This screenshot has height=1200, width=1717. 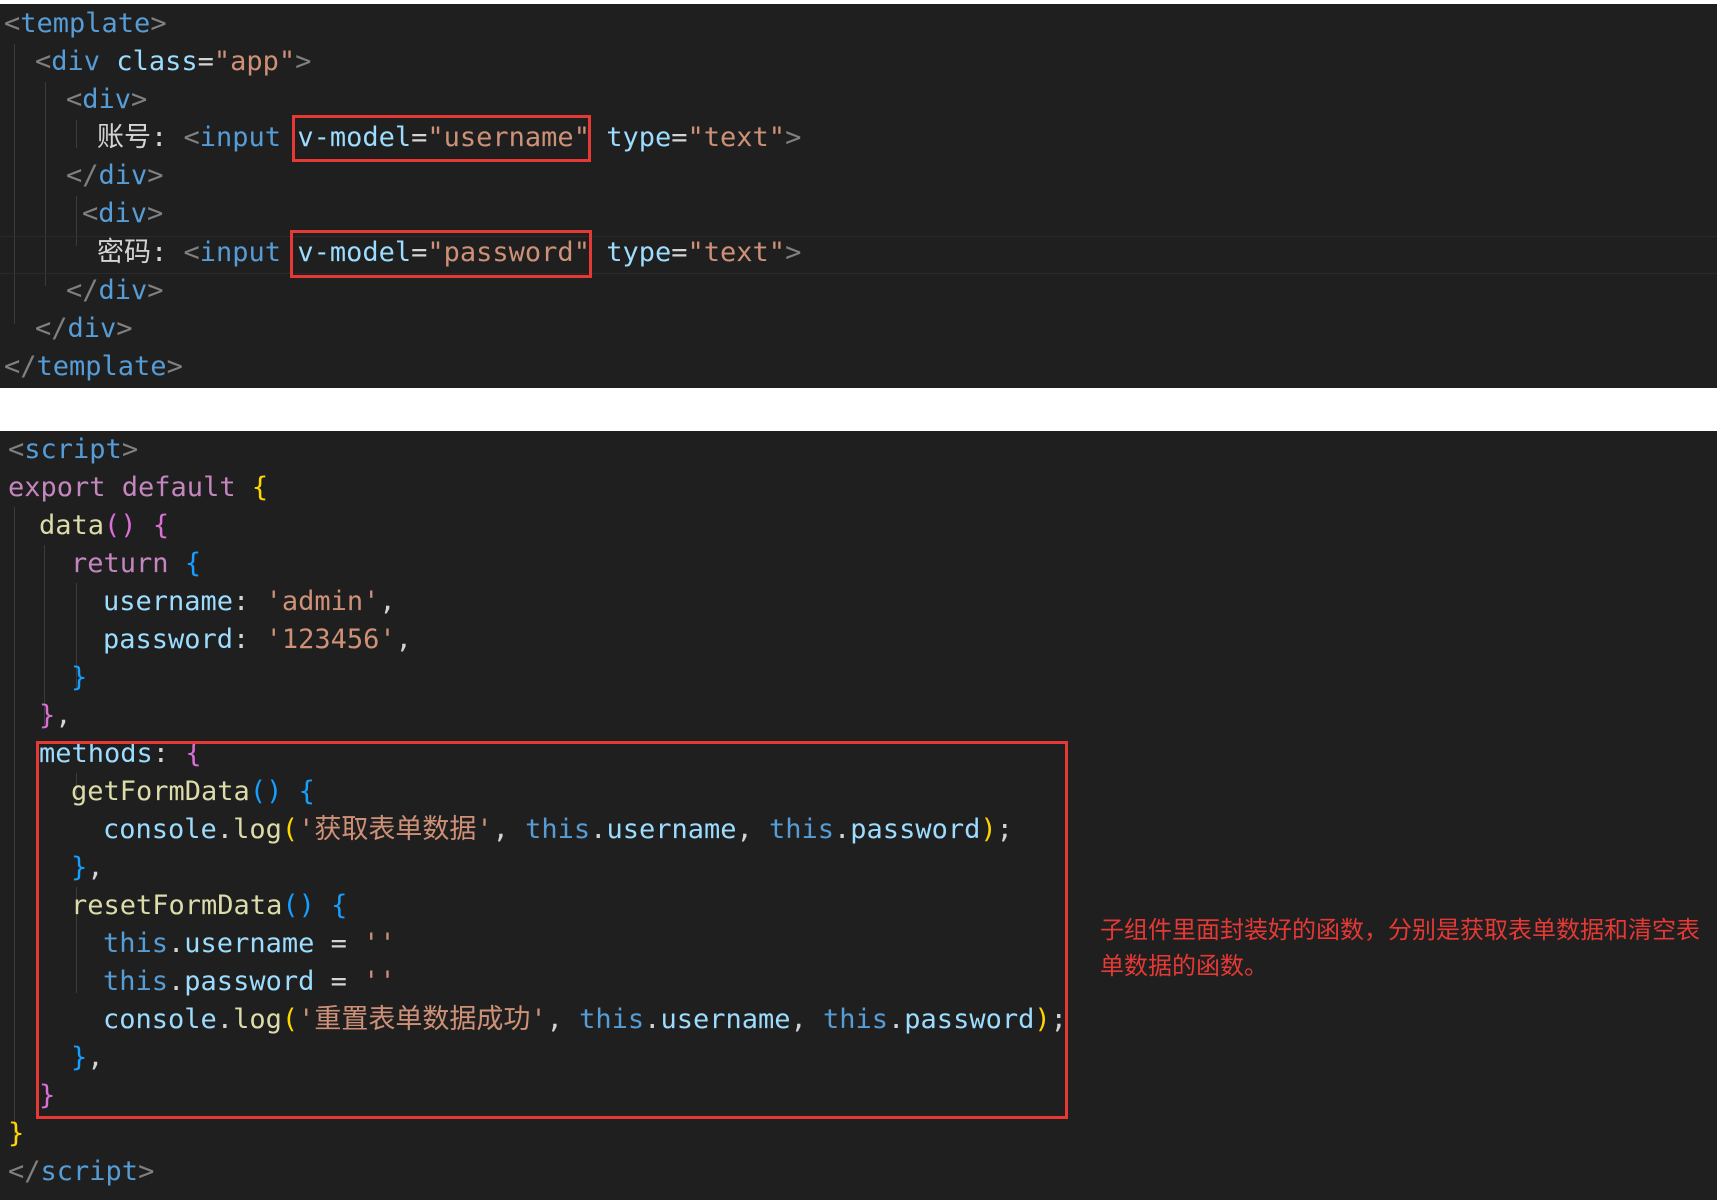 I want to click on code-line-export-close: }, so click(x=16, y=1133).